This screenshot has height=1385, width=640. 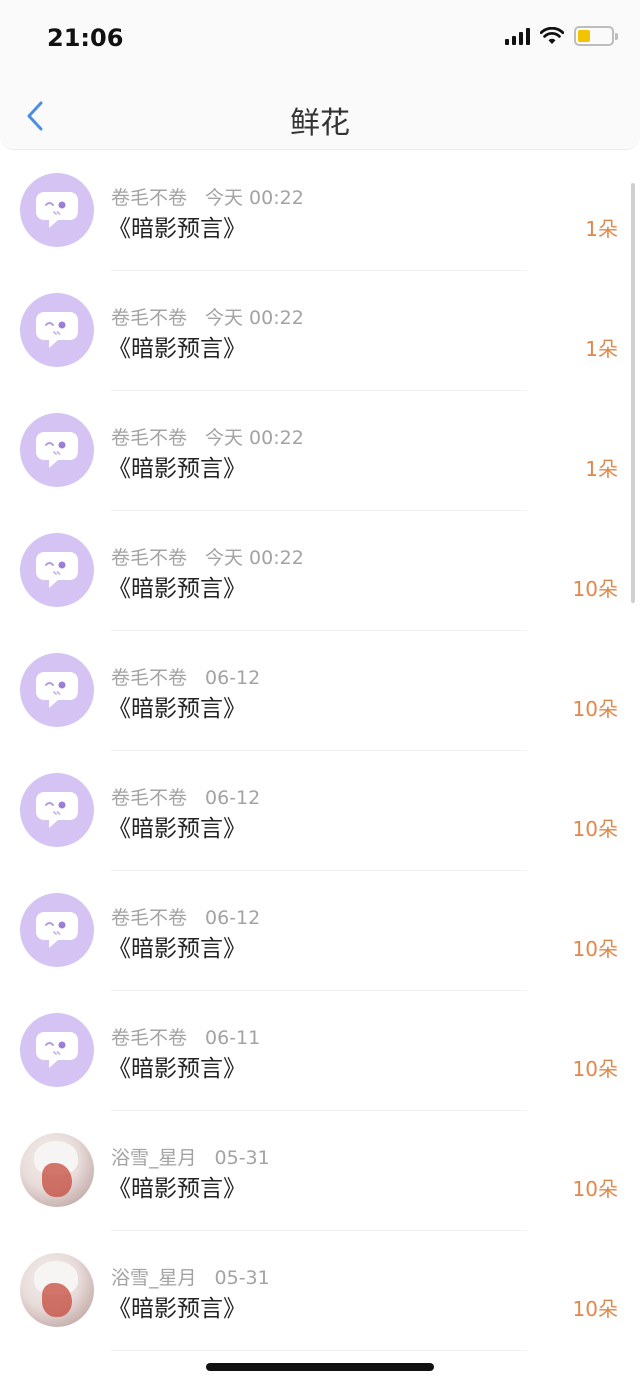 What do you see at coordinates (517, 36) in the screenshot?
I see `cellular-signal-icon` at bounding box center [517, 36].